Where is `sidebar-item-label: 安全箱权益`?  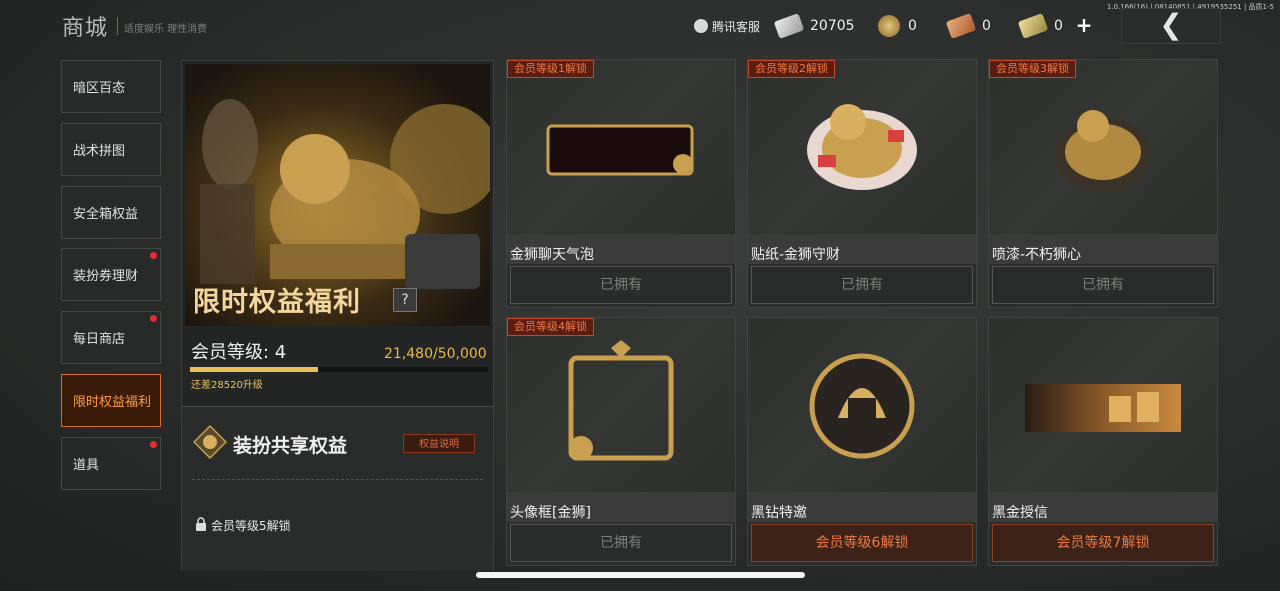
sidebar-item-label: 安全箱权益 is located at coordinates (106, 214).